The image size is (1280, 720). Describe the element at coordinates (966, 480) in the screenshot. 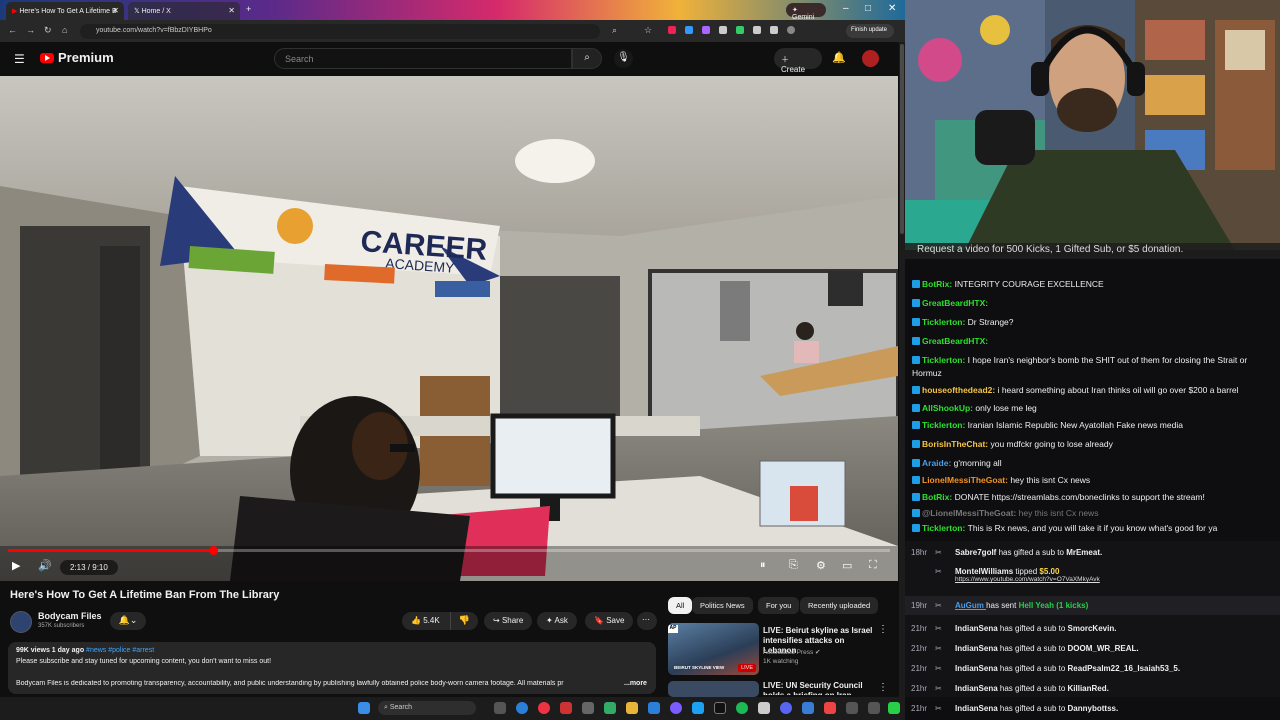

I see `chat-username: LionelMessiTheGoat:` at that location.